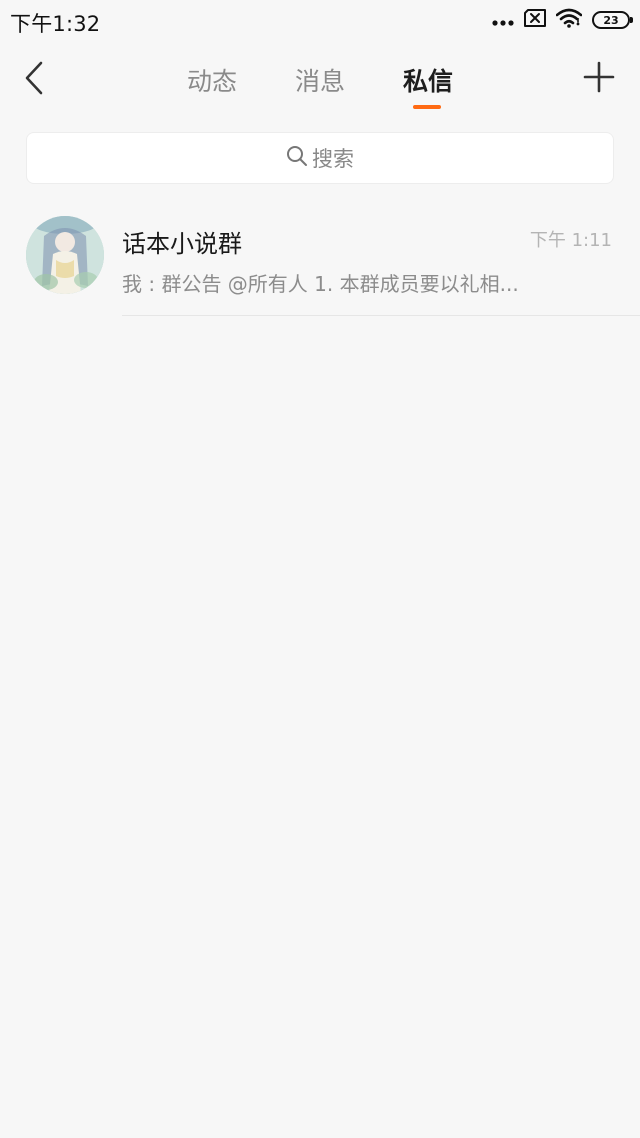 The image size is (640, 1138). What do you see at coordinates (428, 80) in the screenshot?
I see `tab-sixin: 私信` at bounding box center [428, 80].